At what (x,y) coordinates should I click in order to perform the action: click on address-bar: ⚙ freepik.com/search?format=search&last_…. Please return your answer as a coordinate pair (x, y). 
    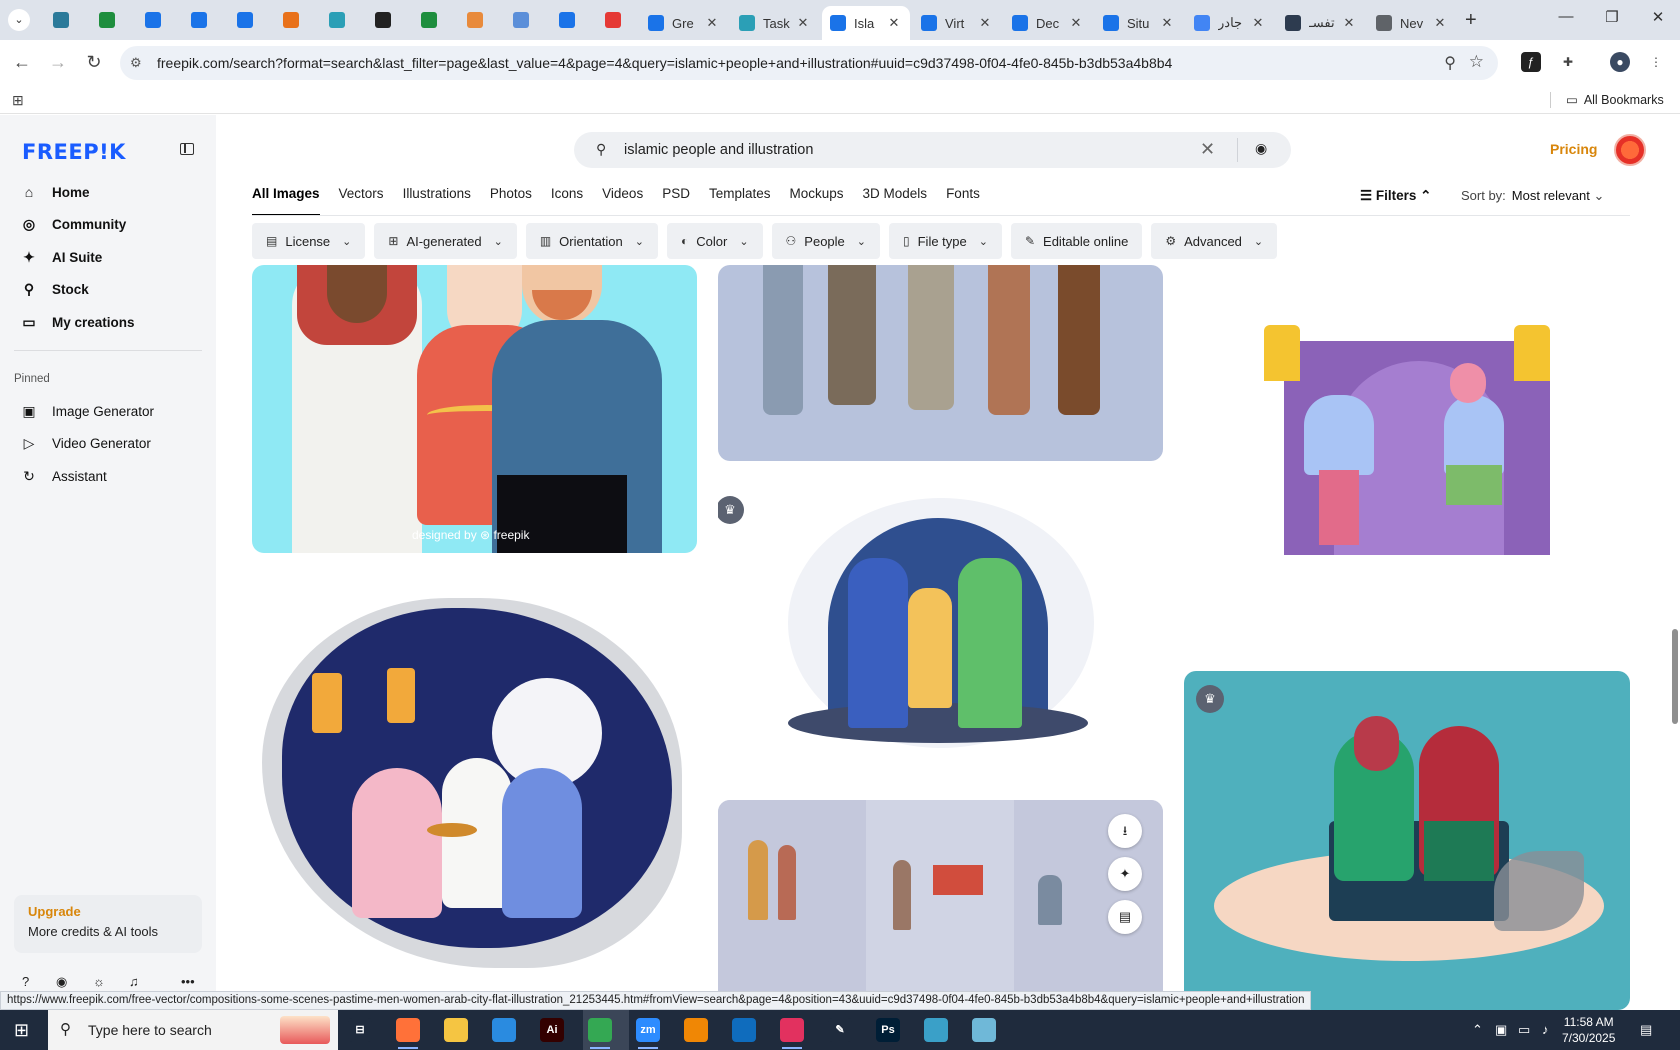
    Looking at the image, I should click on (809, 63).